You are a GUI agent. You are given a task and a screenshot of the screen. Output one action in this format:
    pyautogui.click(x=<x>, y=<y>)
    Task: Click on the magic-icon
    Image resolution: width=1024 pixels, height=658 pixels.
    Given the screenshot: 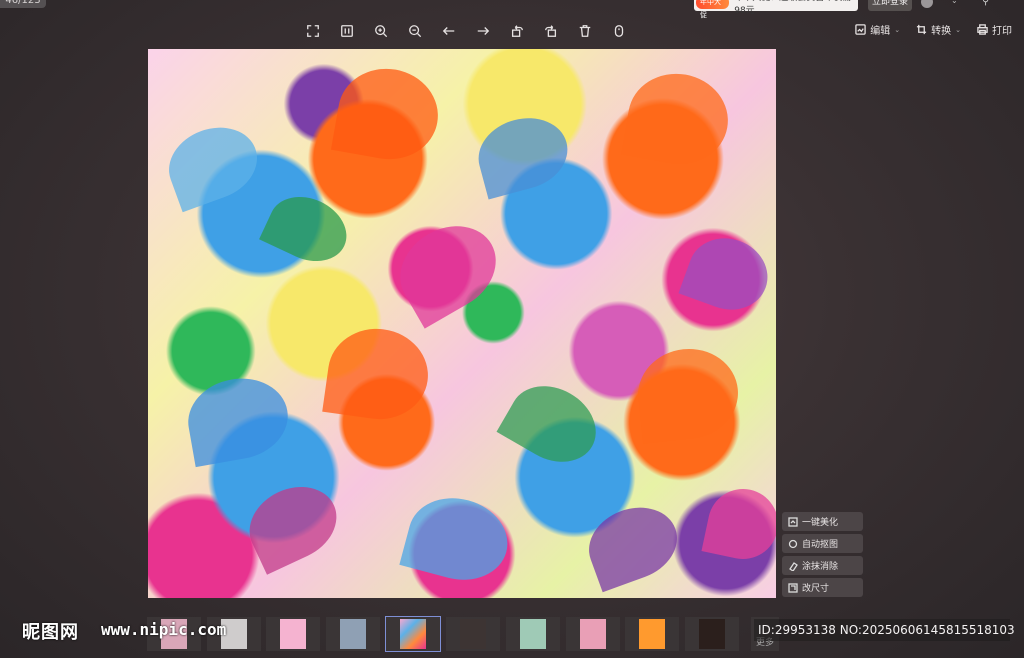 What is the action you would take?
    pyautogui.click(x=793, y=521)
    